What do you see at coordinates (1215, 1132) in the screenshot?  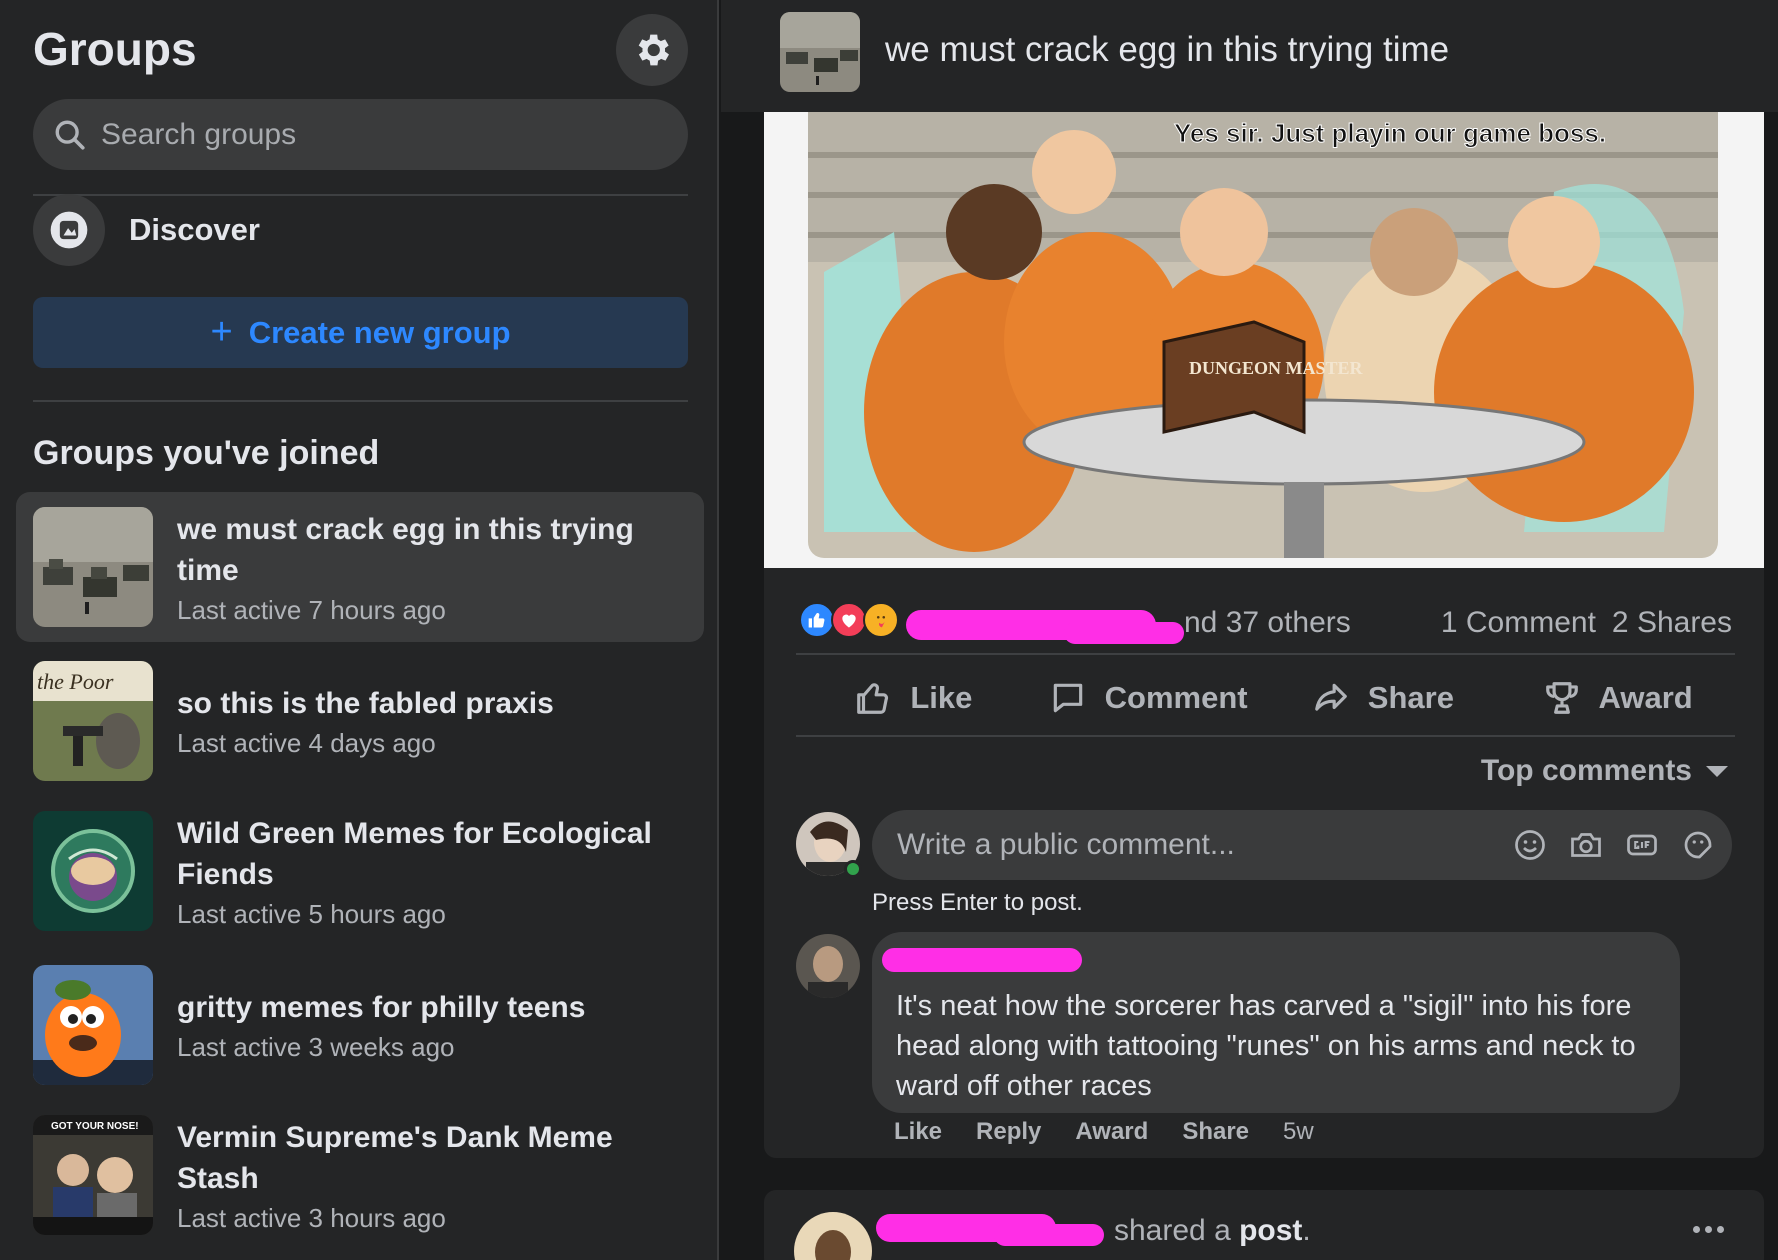 I see `comment-share-link: Share` at bounding box center [1215, 1132].